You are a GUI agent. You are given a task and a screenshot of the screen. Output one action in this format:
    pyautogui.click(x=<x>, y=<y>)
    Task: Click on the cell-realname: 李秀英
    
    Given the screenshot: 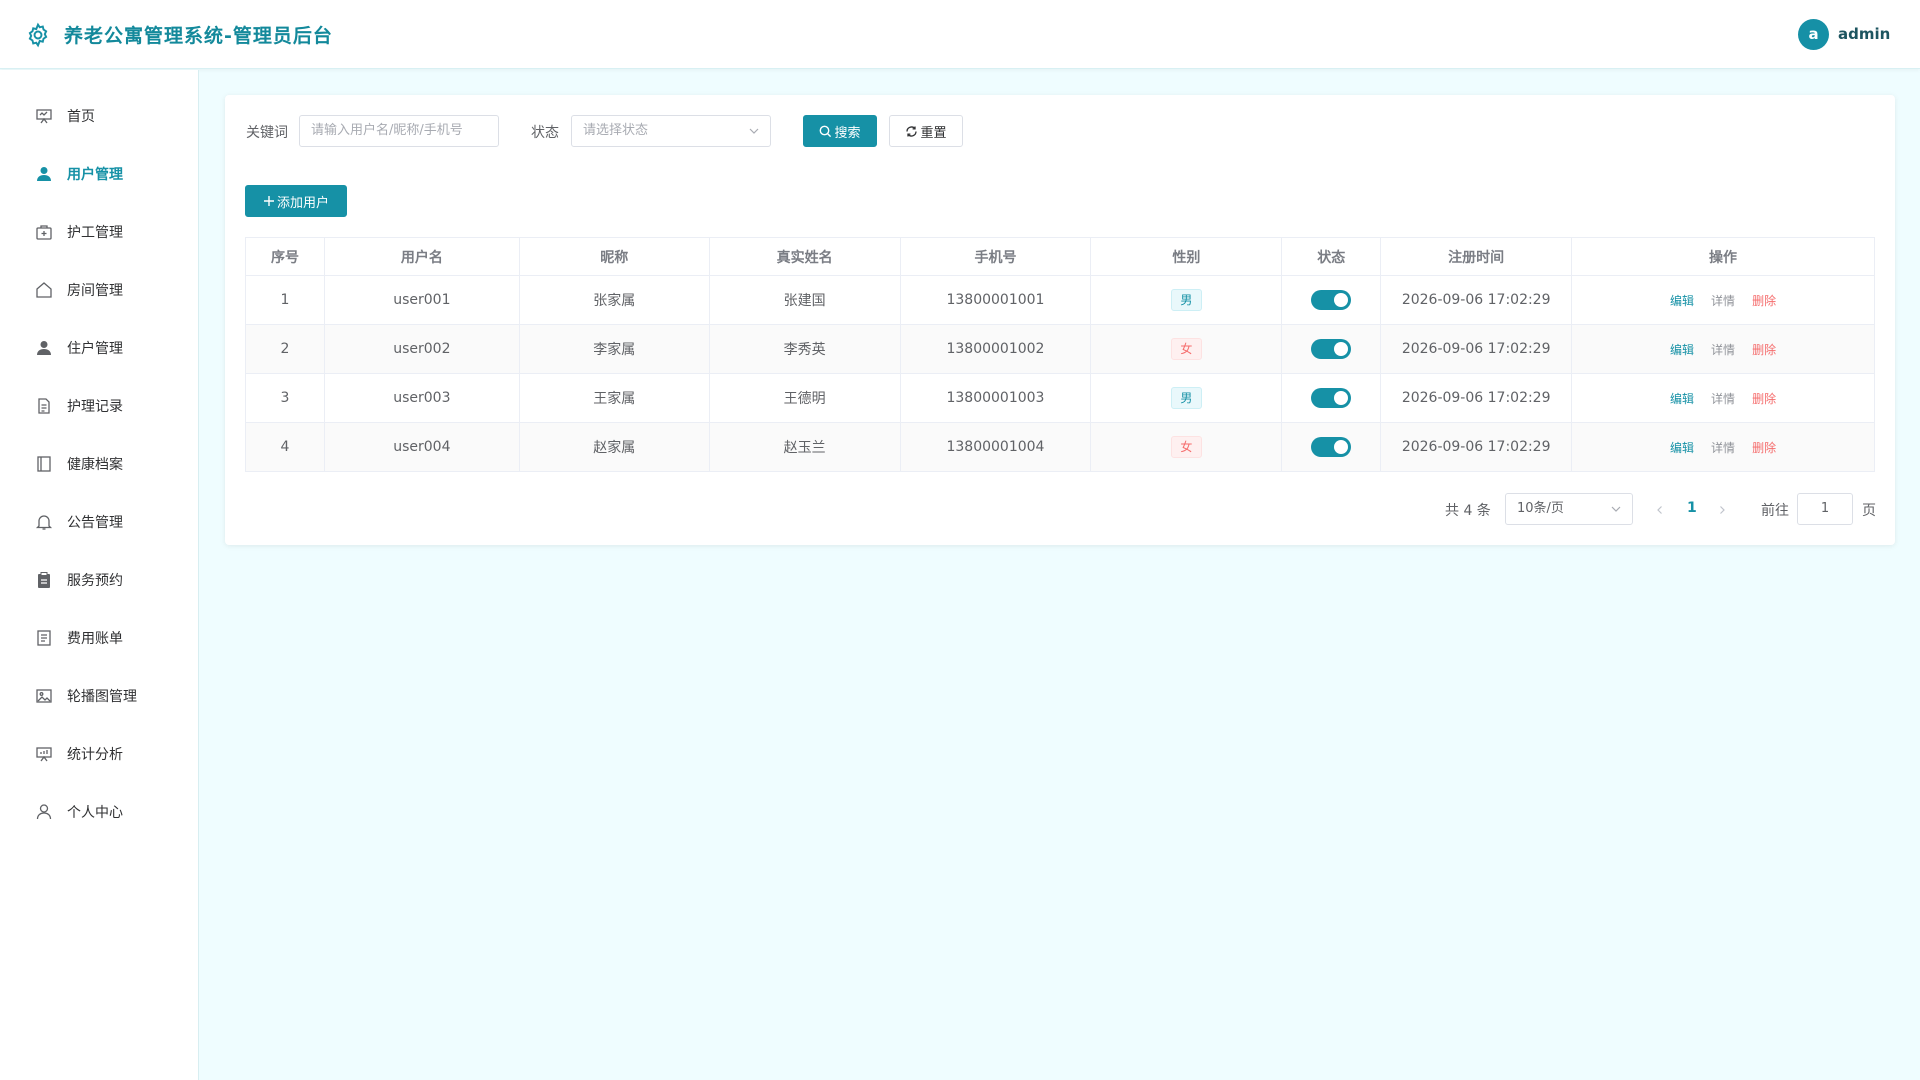 What is the action you would take?
    pyautogui.click(x=804, y=349)
    